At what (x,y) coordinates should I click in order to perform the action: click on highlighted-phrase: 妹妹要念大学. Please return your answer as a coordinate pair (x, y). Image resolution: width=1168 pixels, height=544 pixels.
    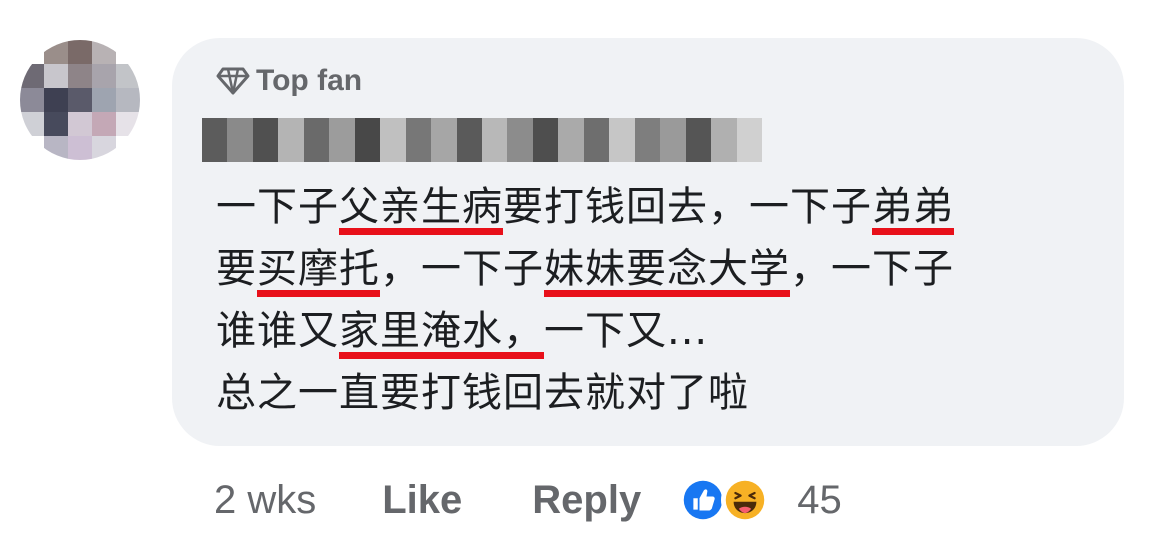
    Looking at the image, I should click on (667, 269).